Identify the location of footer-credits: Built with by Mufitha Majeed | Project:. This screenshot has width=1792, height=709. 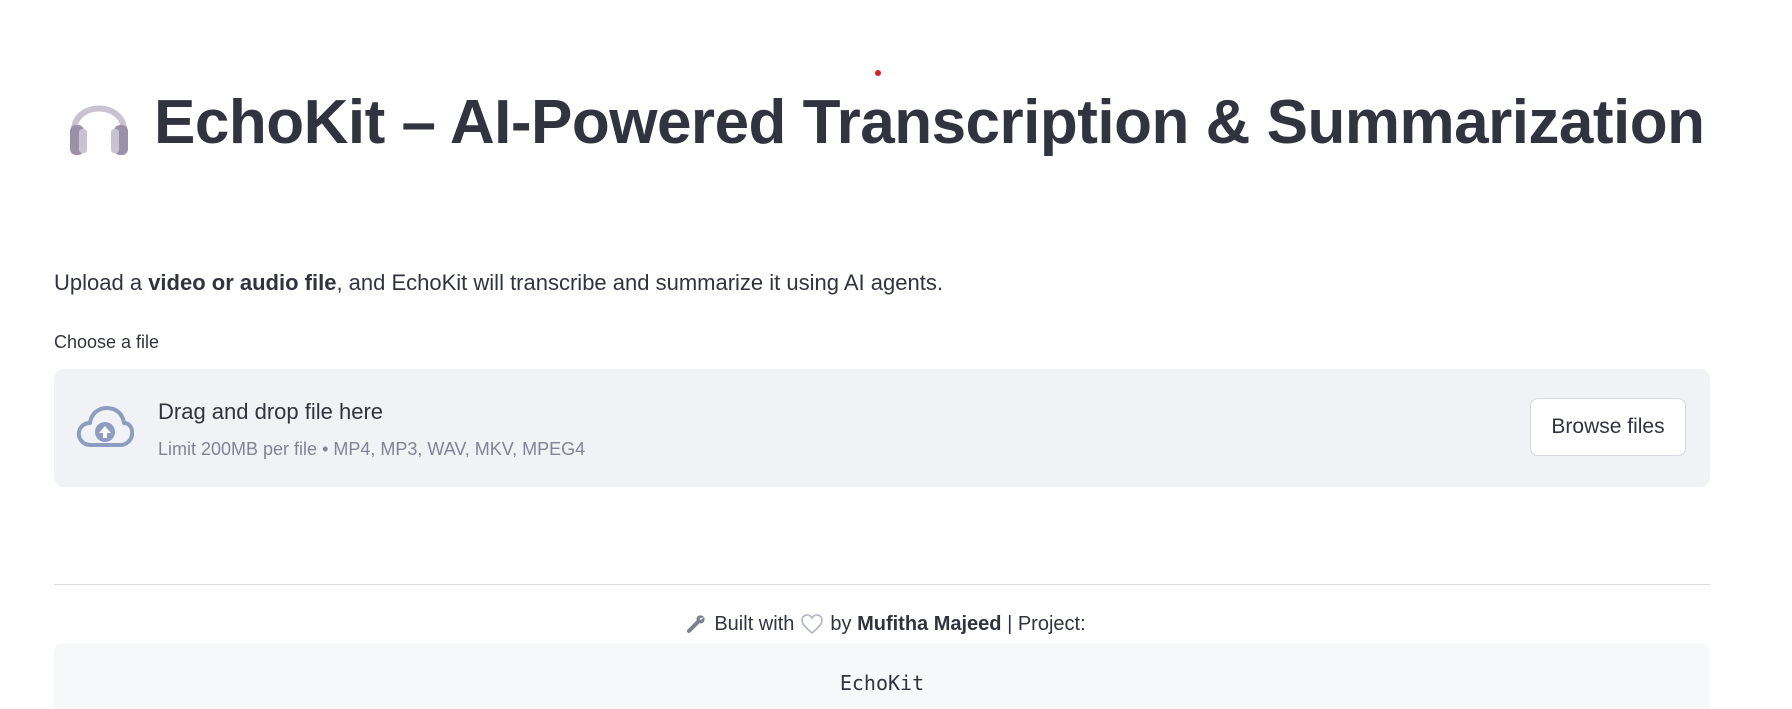
(882, 624).